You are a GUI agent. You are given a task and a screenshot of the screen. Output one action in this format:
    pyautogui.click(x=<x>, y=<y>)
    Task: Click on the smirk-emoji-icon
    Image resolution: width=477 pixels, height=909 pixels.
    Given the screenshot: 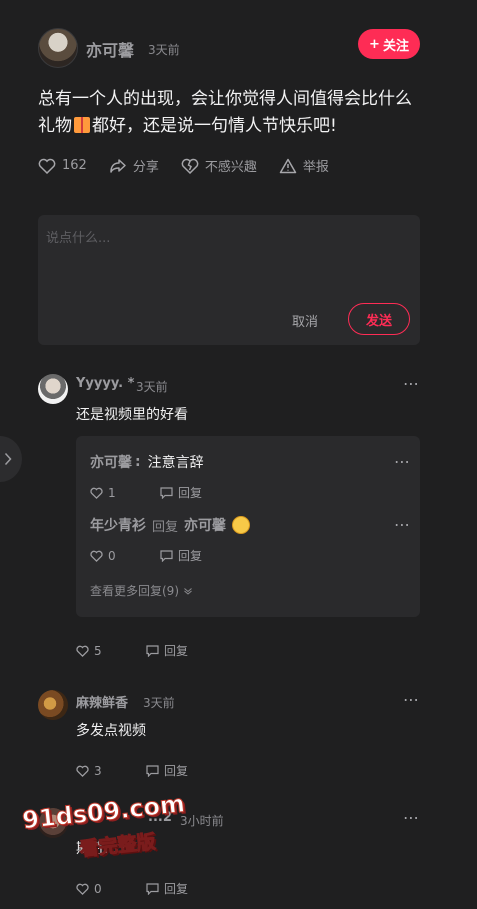 What is the action you would take?
    pyautogui.click(x=241, y=525)
    